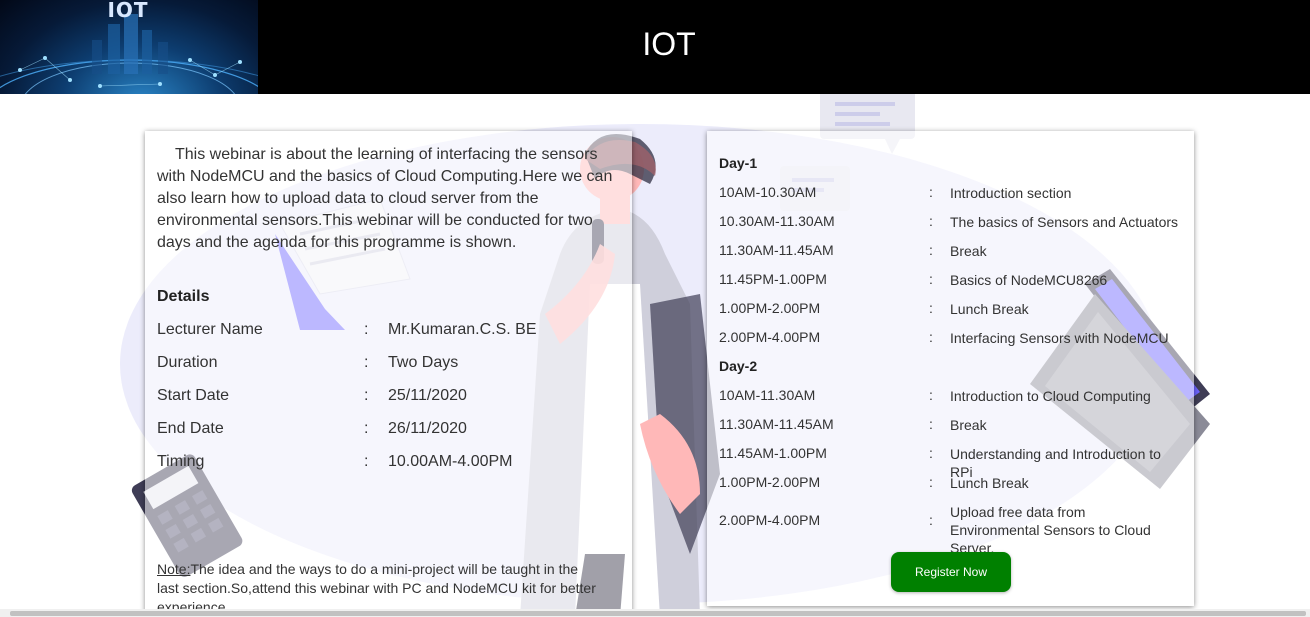 This screenshot has width=1310, height=617. What do you see at coordinates (777, 221) in the screenshot?
I see `schedule-time: 10.30AM-11.30AM` at bounding box center [777, 221].